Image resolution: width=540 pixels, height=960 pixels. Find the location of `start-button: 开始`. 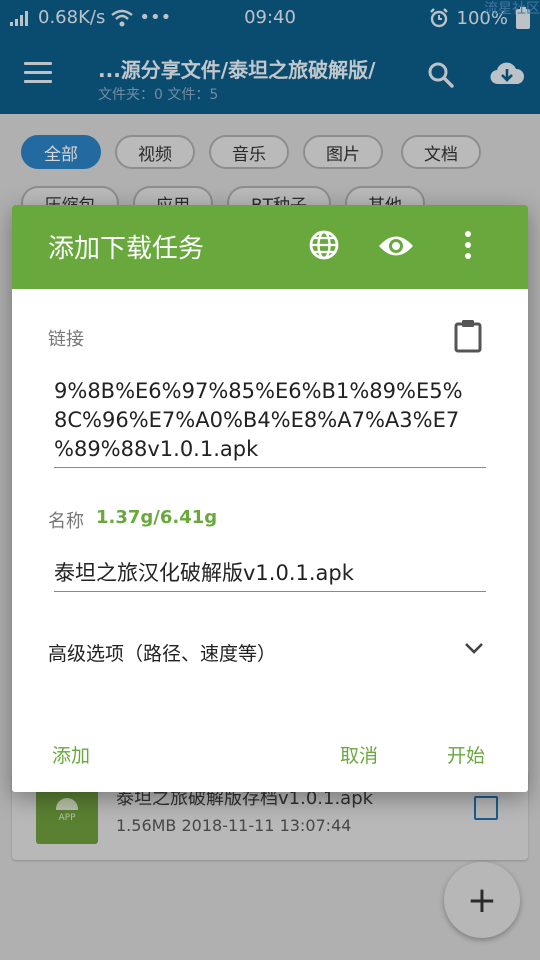

start-button: 开始 is located at coordinates (466, 754).